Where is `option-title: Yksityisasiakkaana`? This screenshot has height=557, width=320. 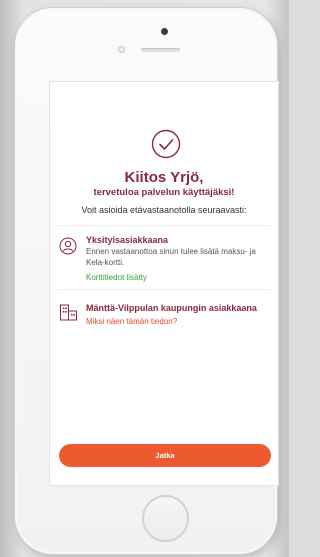 option-title: Yksityisasiakkaana is located at coordinates (127, 240).